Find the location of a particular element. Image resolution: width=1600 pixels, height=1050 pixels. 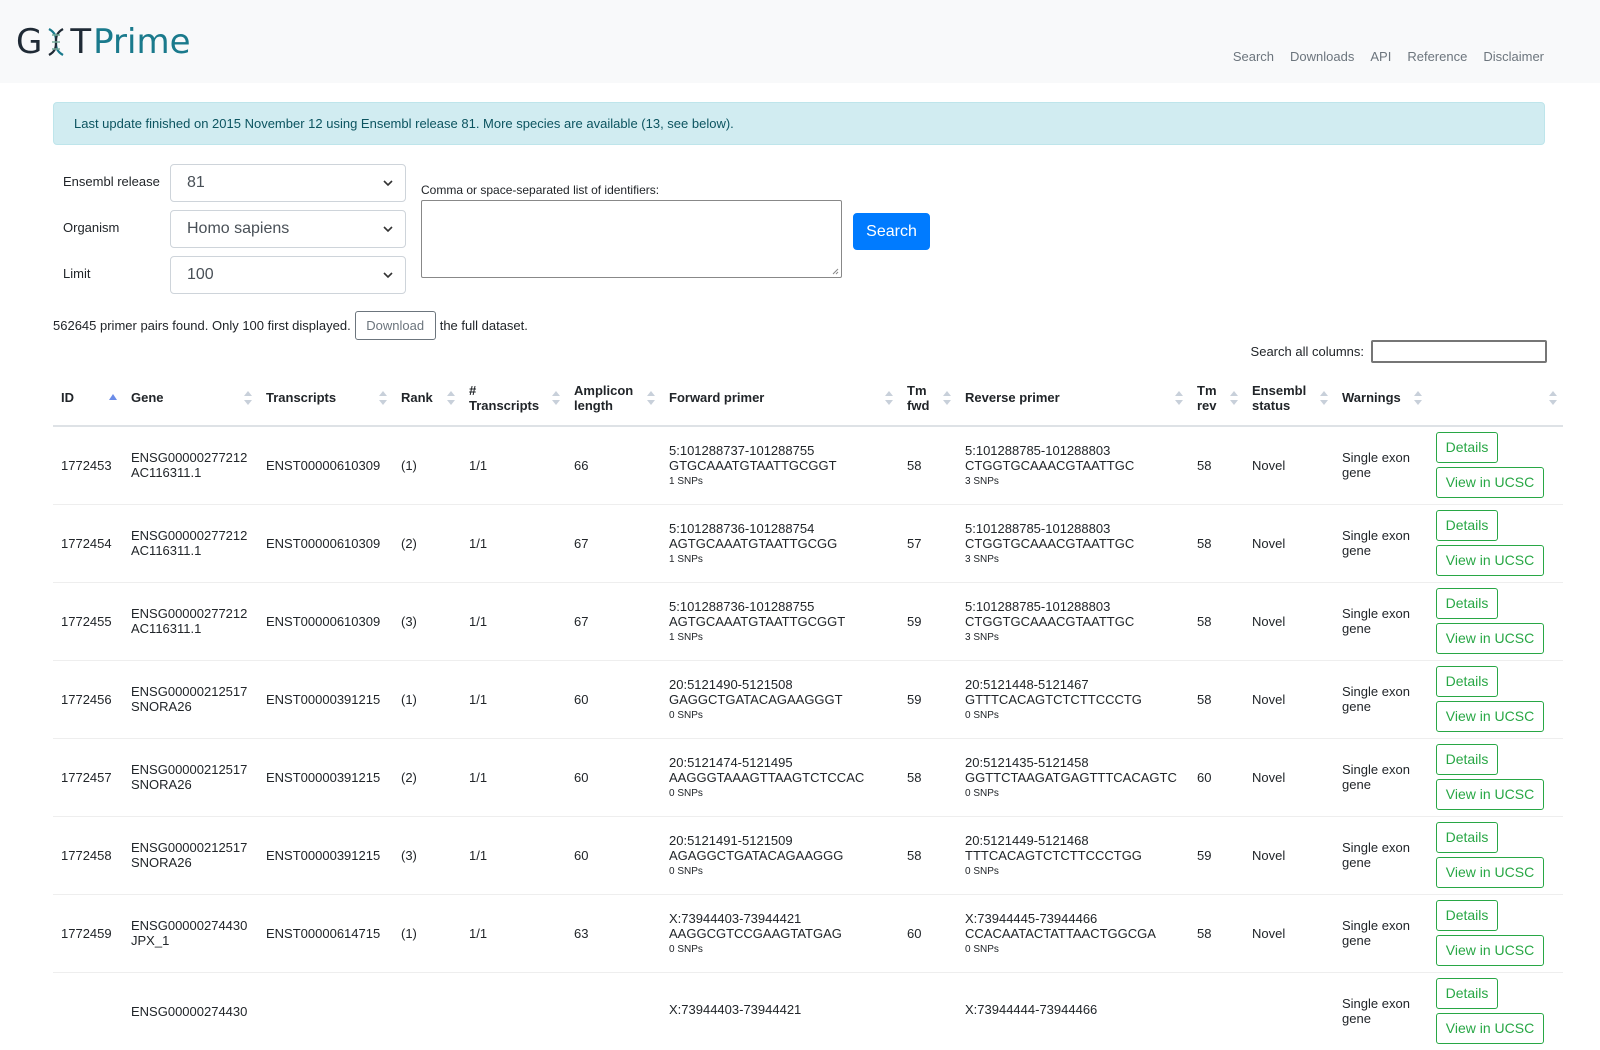

nav-disclaimer: Disclaimer is located at coordinates (1513, 56).